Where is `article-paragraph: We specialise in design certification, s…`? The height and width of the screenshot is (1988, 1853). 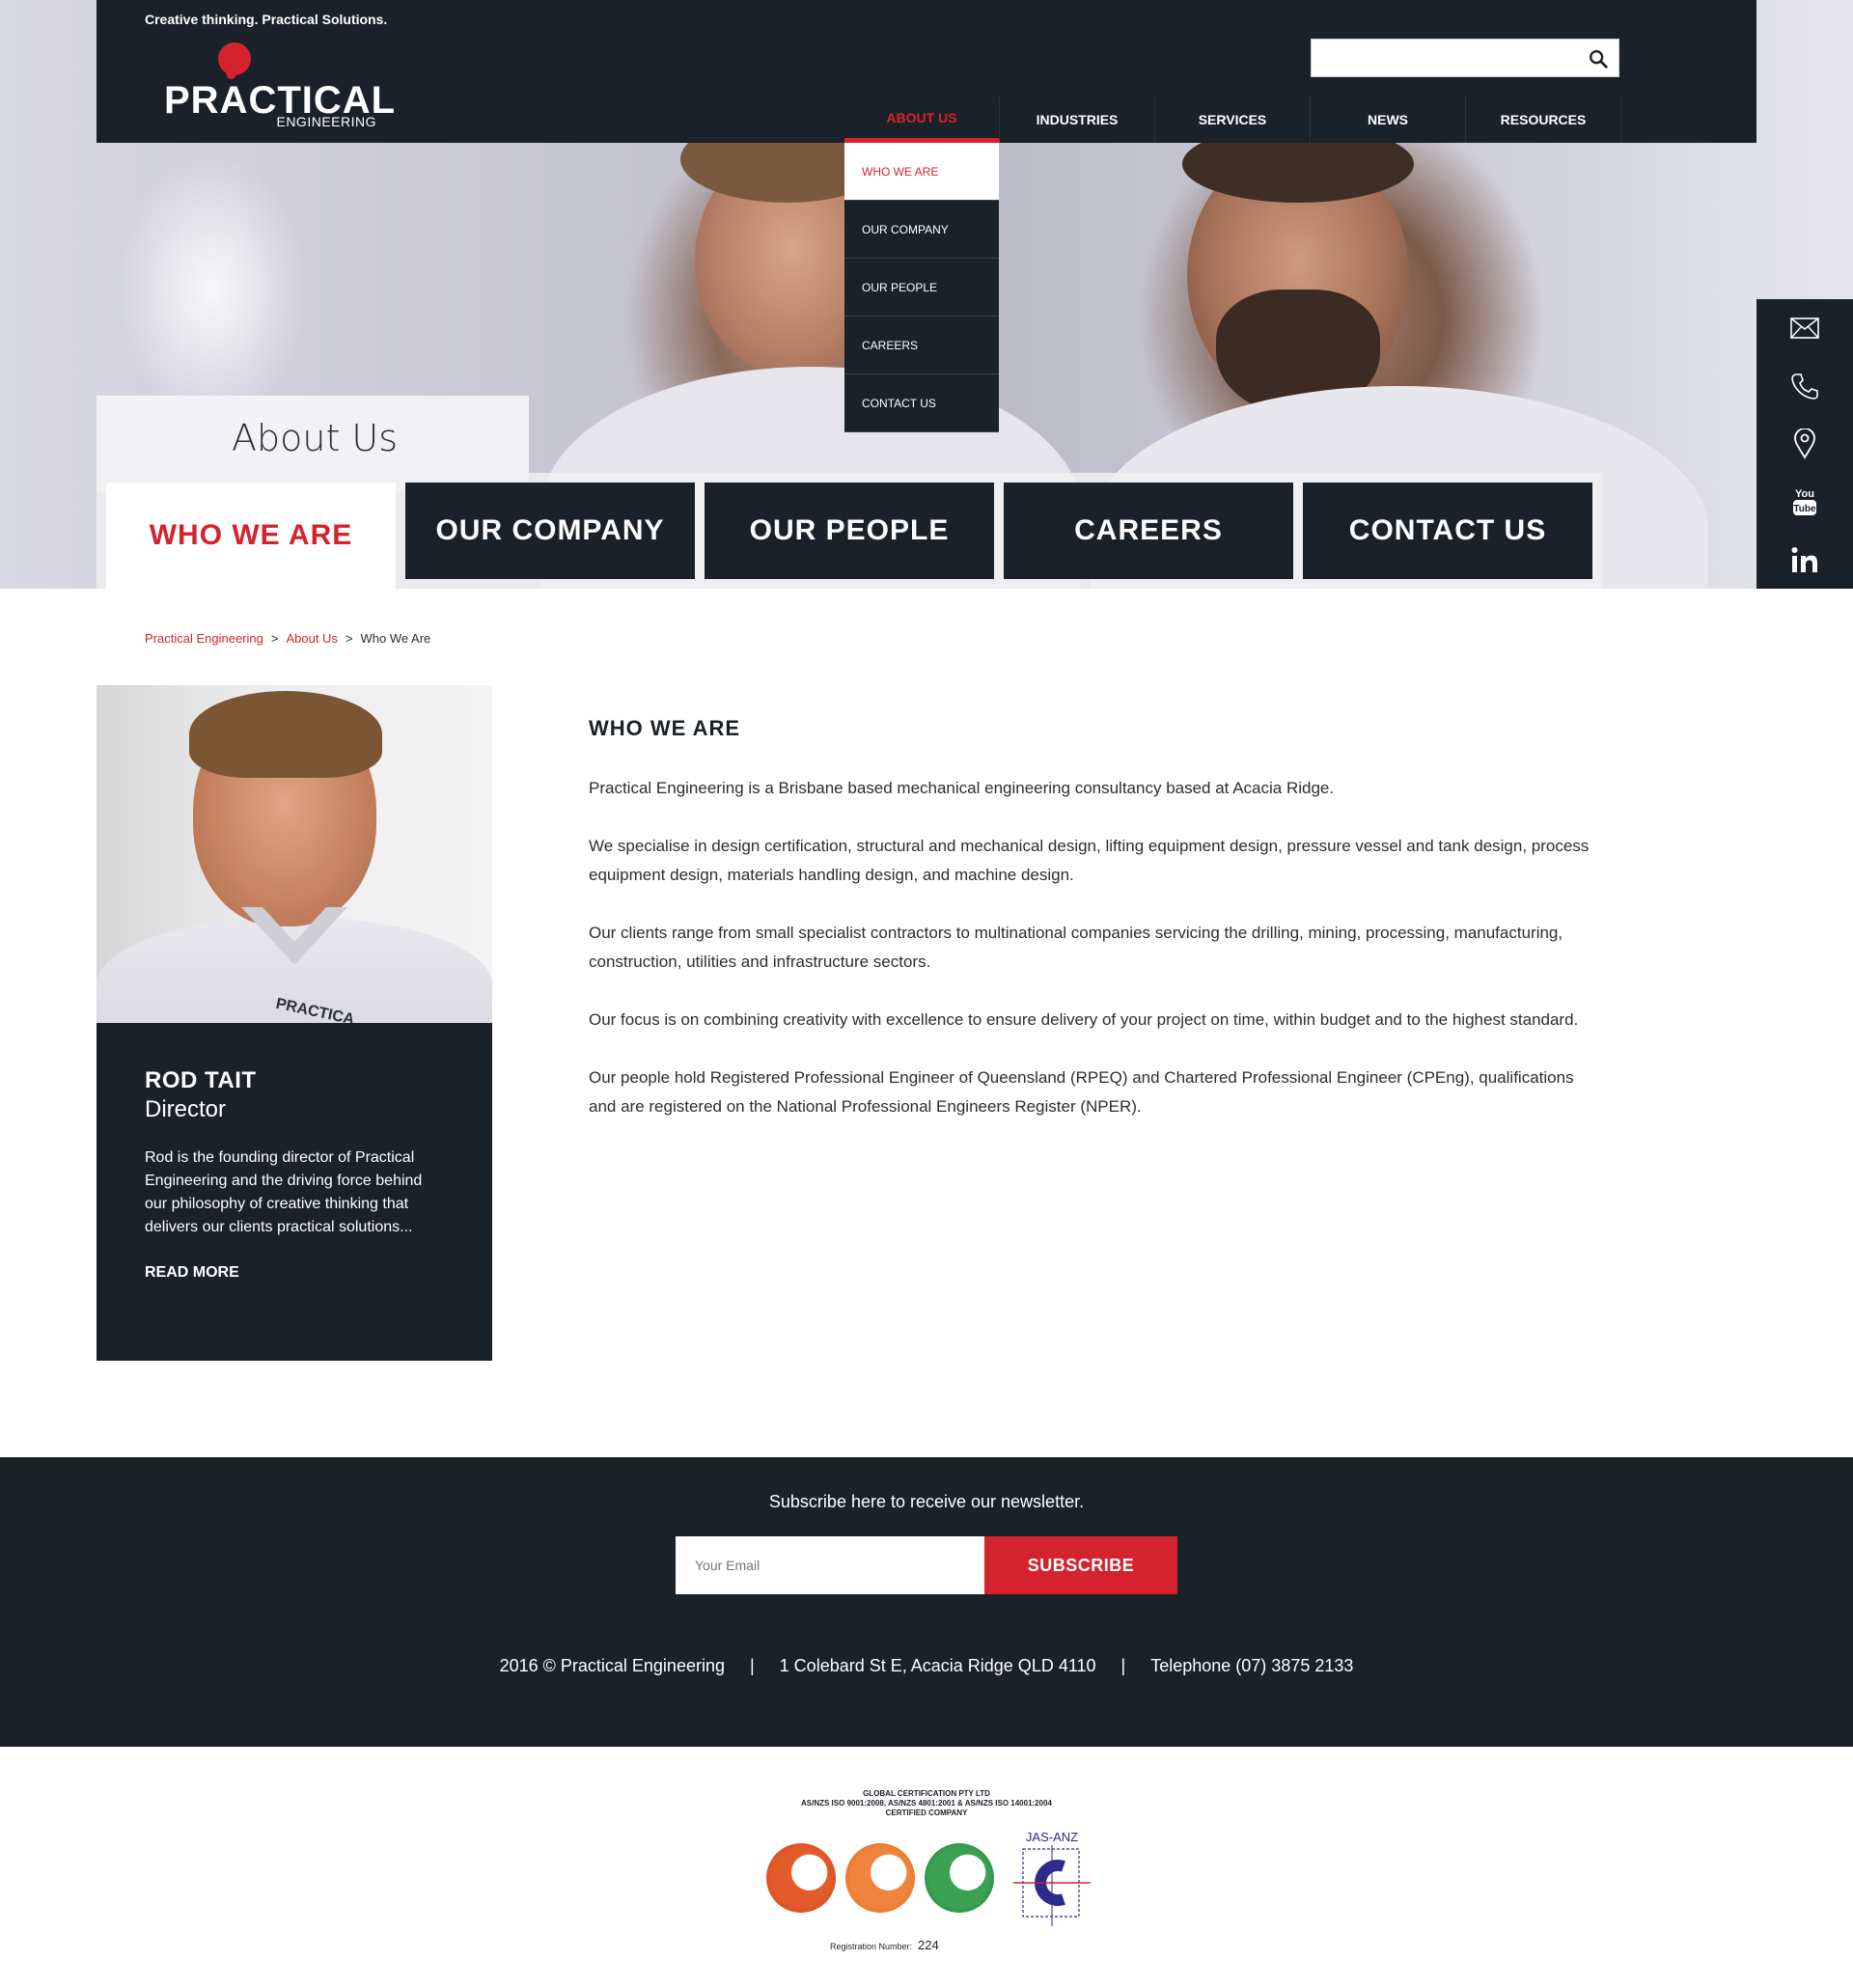 article-paragraph: We specialise in design certification, s… is located at coordinates (1089, 860).